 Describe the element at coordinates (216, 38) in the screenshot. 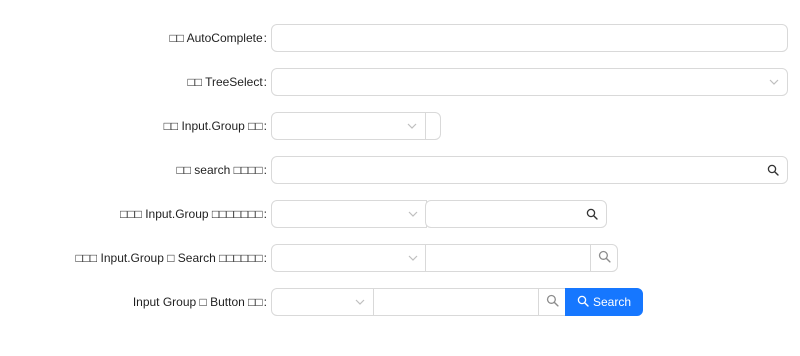

I see `form-label-text: □□ AutoComplete` at that location.